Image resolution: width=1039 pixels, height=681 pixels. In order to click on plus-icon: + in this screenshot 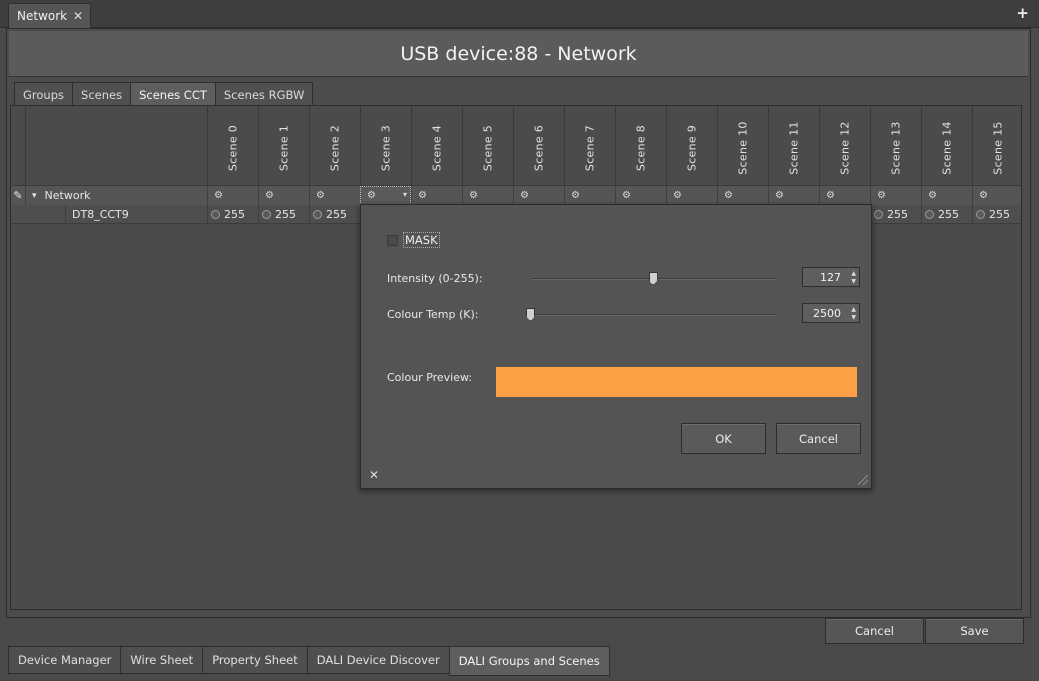, I will do `click(1022, 13)`.